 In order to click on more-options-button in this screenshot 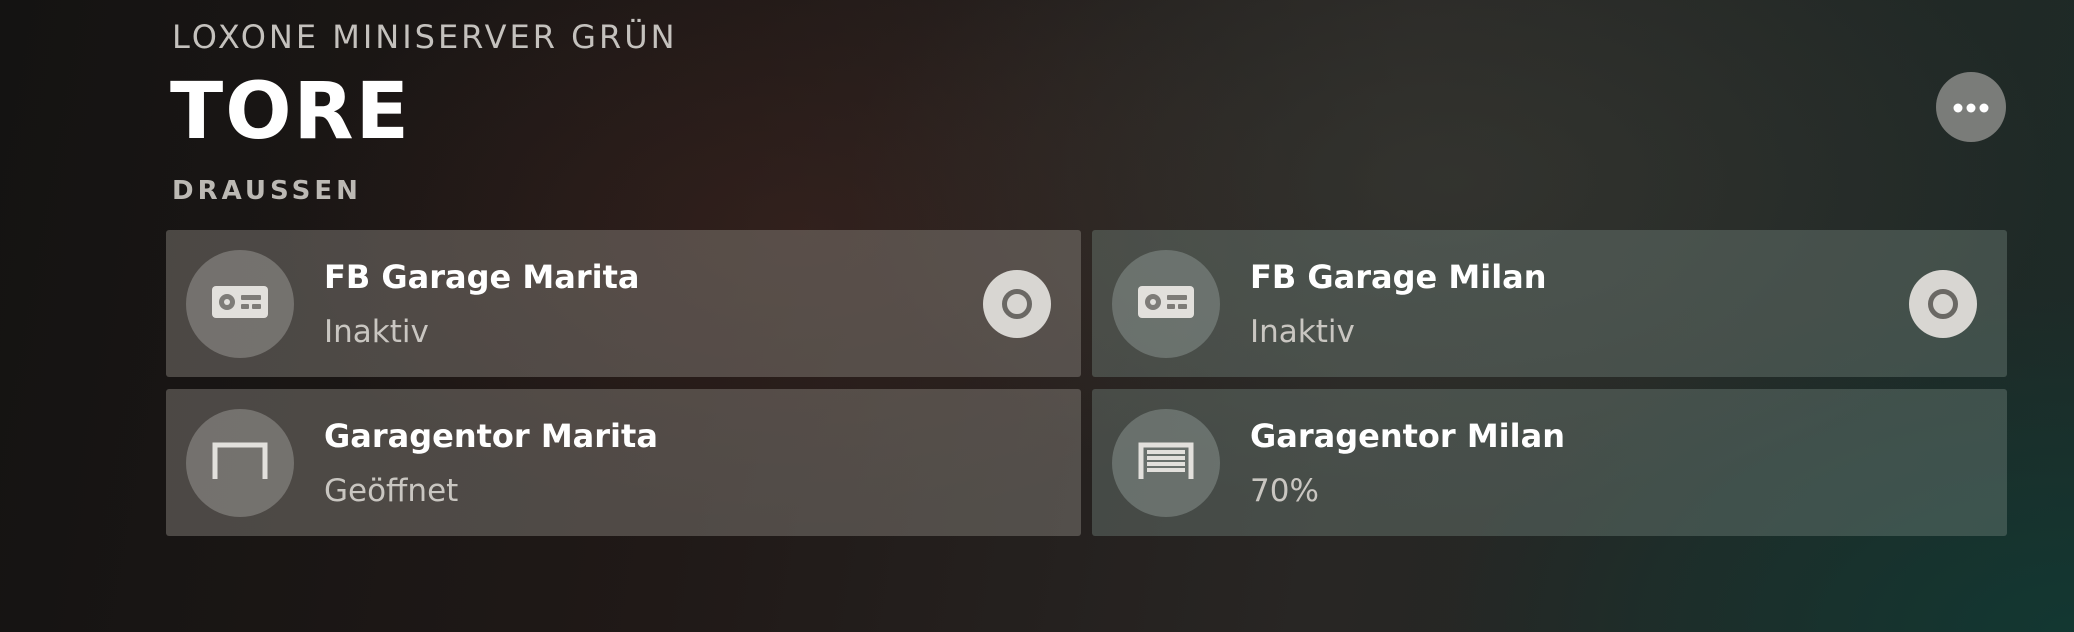, I will do `click(1971, 107)`.